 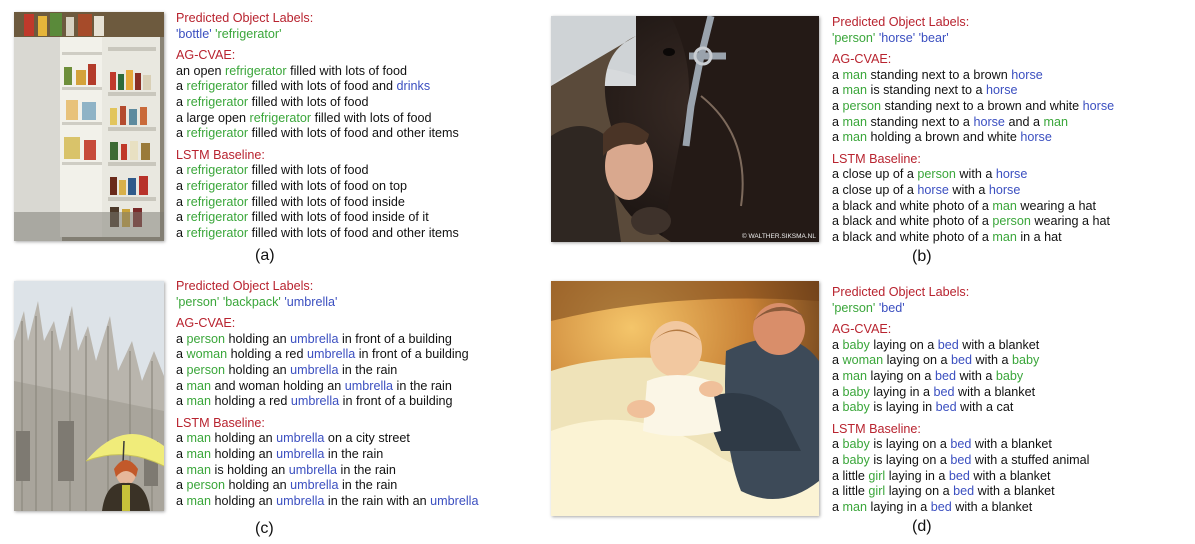 I want to click on object-label: 'backpack', so click(x=251, y=301).